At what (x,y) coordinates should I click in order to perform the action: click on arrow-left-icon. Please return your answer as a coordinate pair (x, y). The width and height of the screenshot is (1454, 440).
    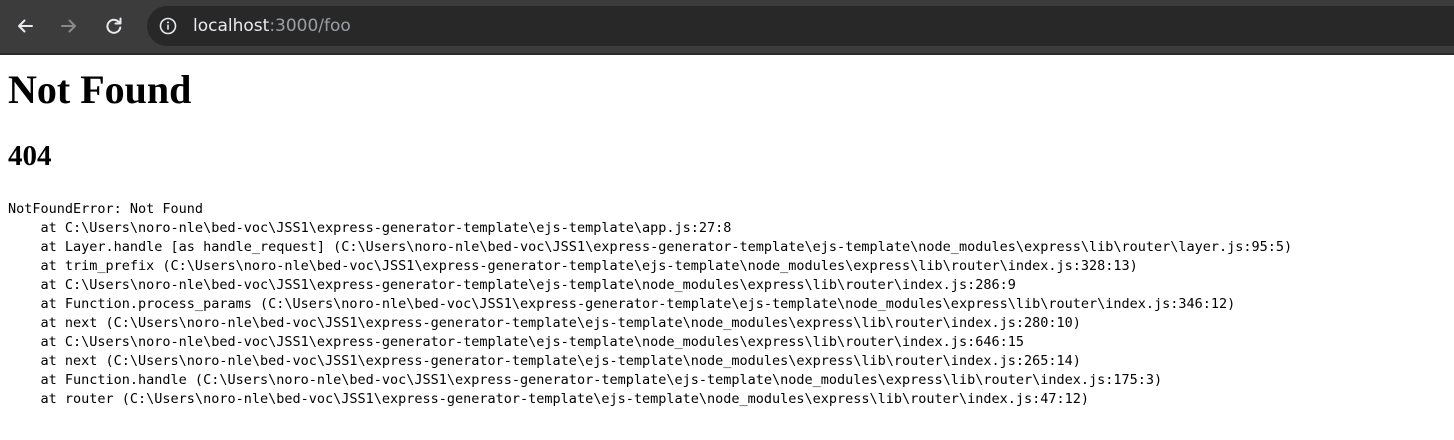
    Looking at the image, I should click on (25, 26).